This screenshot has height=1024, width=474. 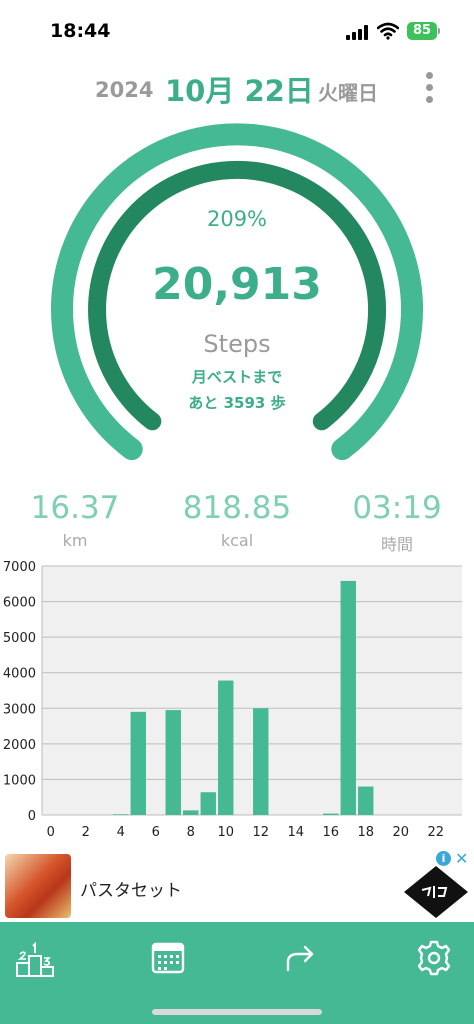 I want to click on battery-tip, so click(x=439, y=31).